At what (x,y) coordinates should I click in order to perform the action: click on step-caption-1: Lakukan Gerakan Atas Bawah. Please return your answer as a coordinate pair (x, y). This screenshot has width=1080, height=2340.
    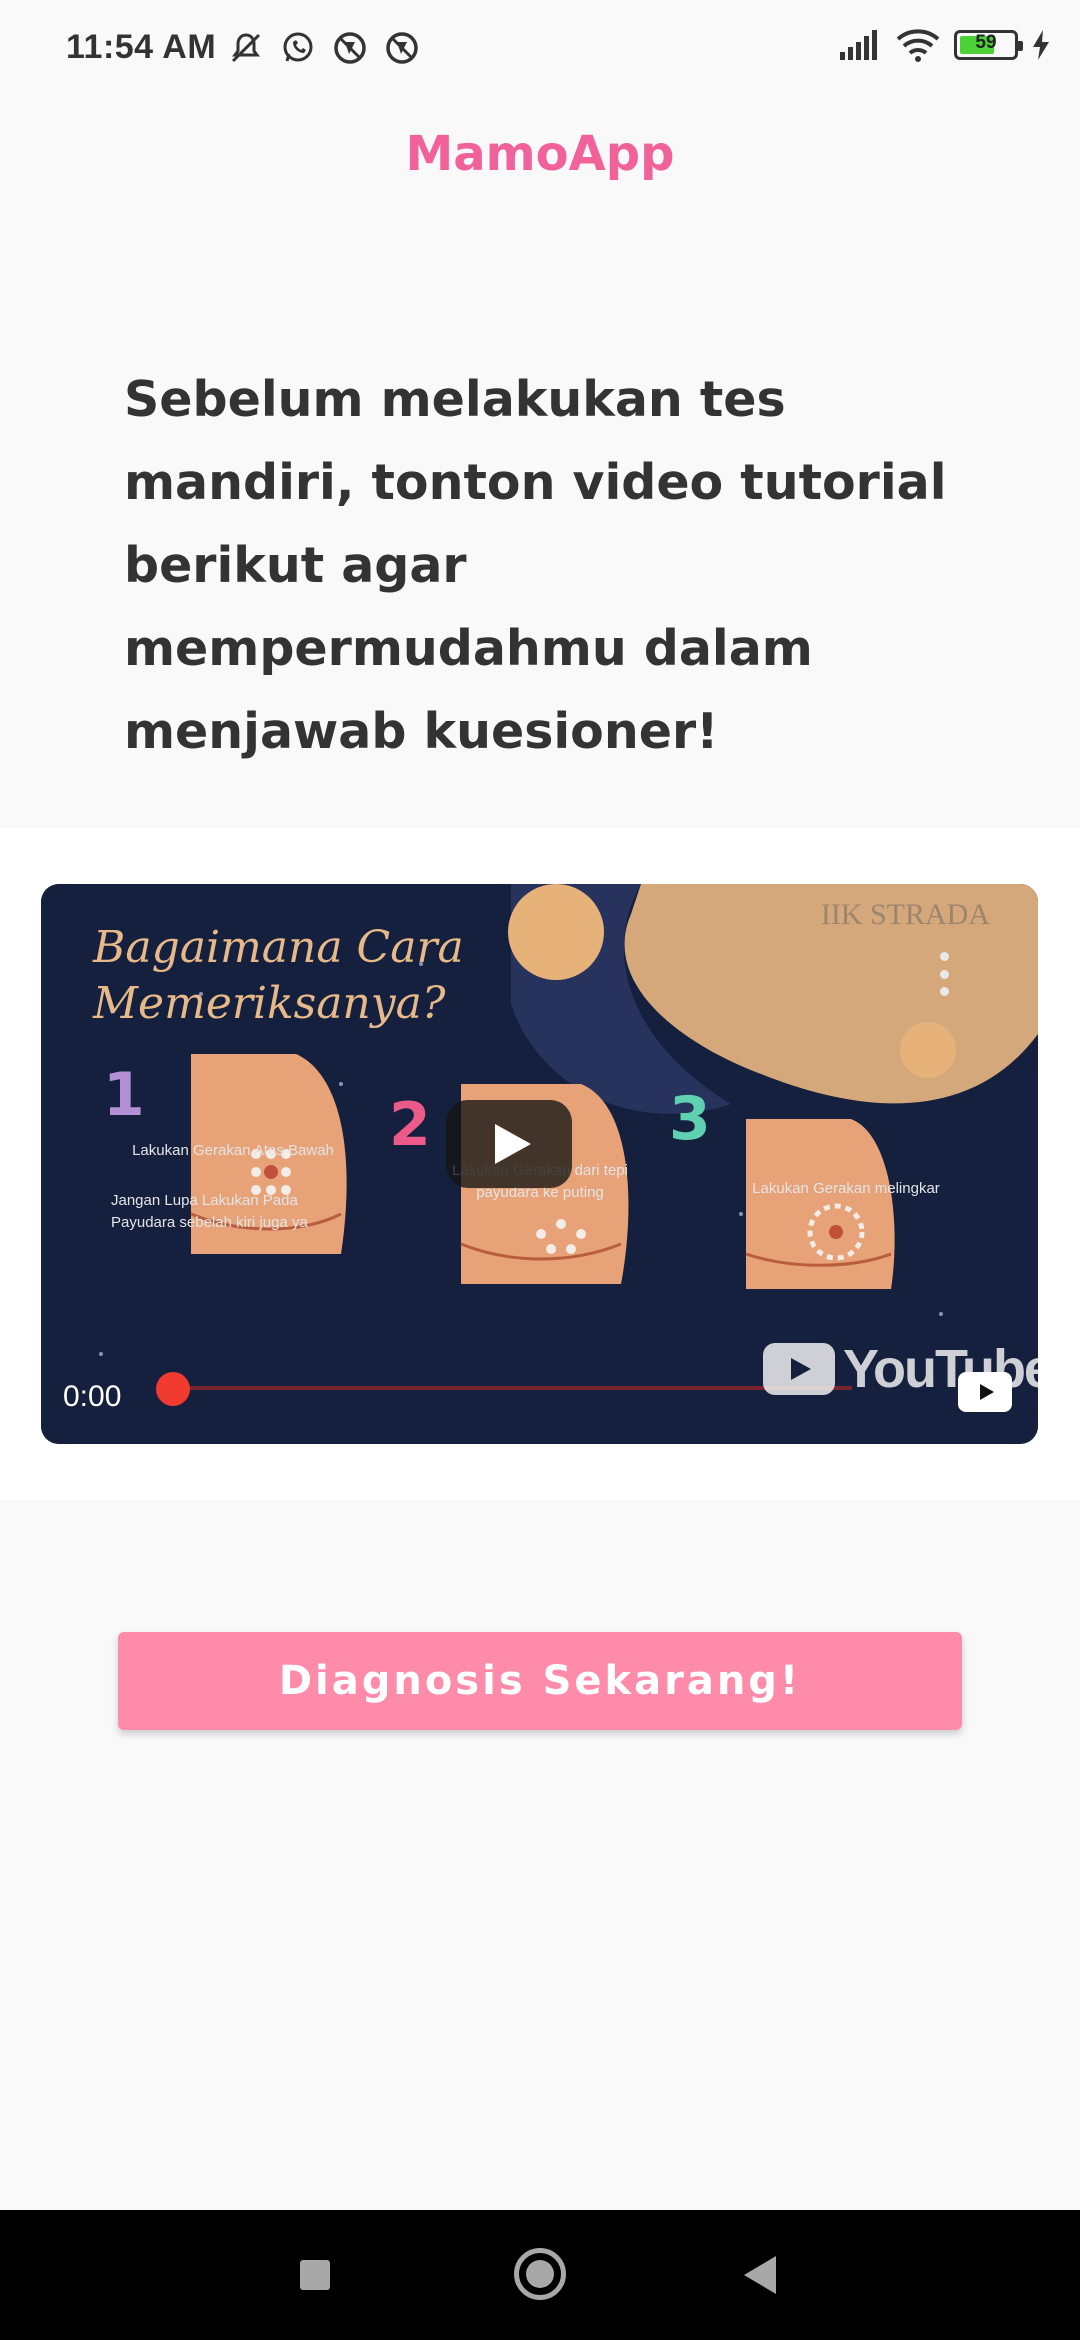
    Looking at the image, I should click on (233, 1150).